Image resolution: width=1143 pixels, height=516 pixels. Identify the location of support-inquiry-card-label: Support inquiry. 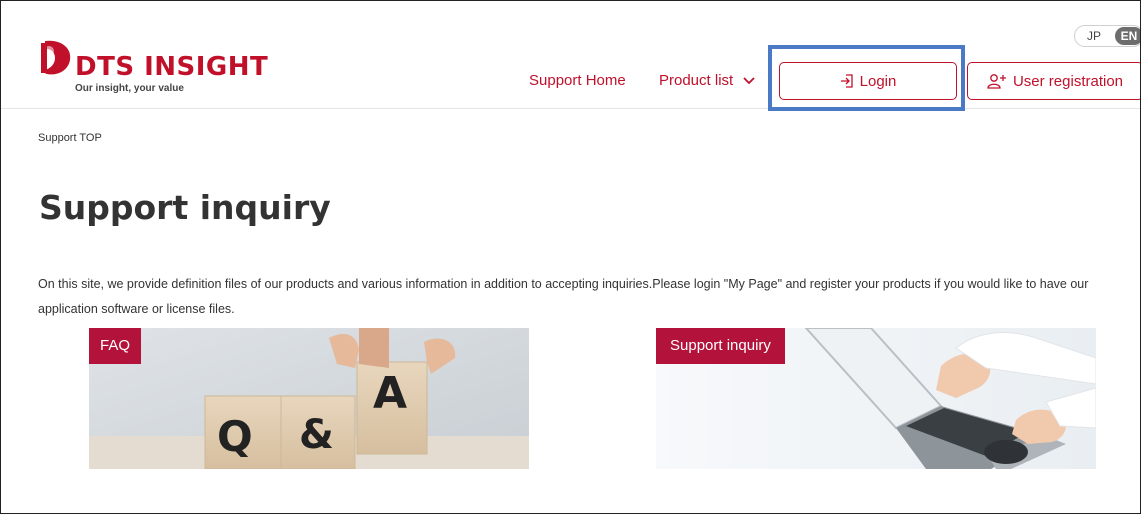
(720, 346).